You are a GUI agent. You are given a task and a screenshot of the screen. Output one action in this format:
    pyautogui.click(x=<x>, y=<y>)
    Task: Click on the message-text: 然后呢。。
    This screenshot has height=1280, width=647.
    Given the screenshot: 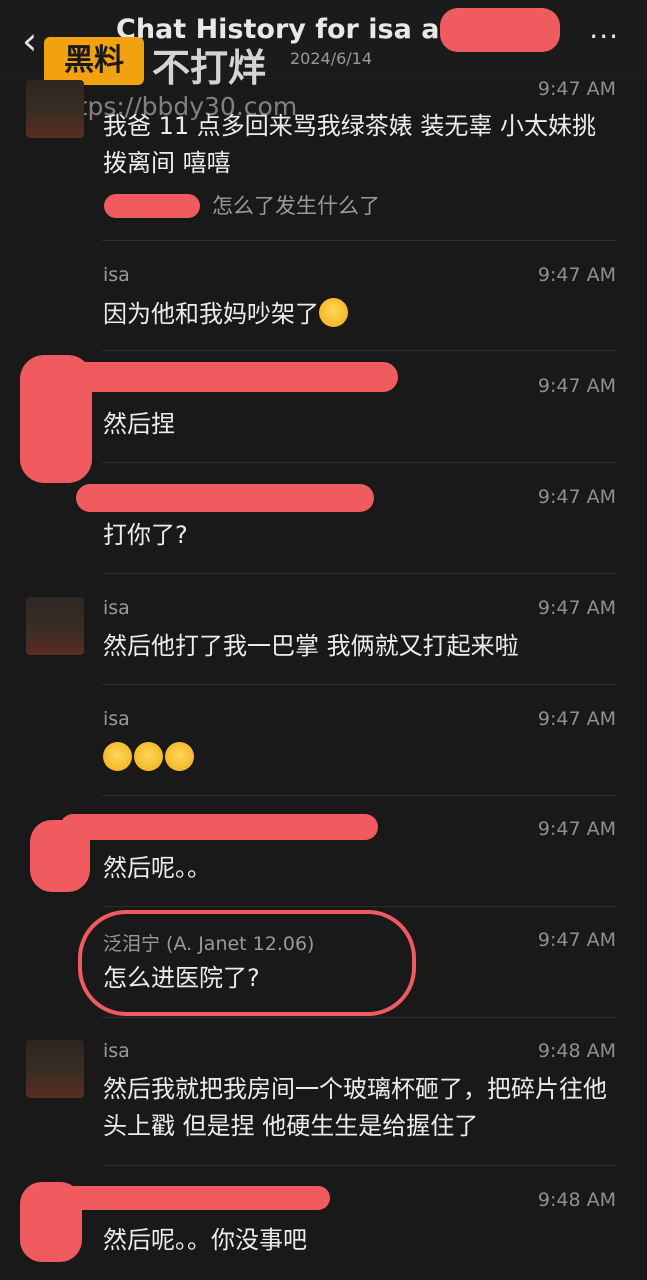 What is the action you would take?
    pyautogui.click(x=157, y=868)
    